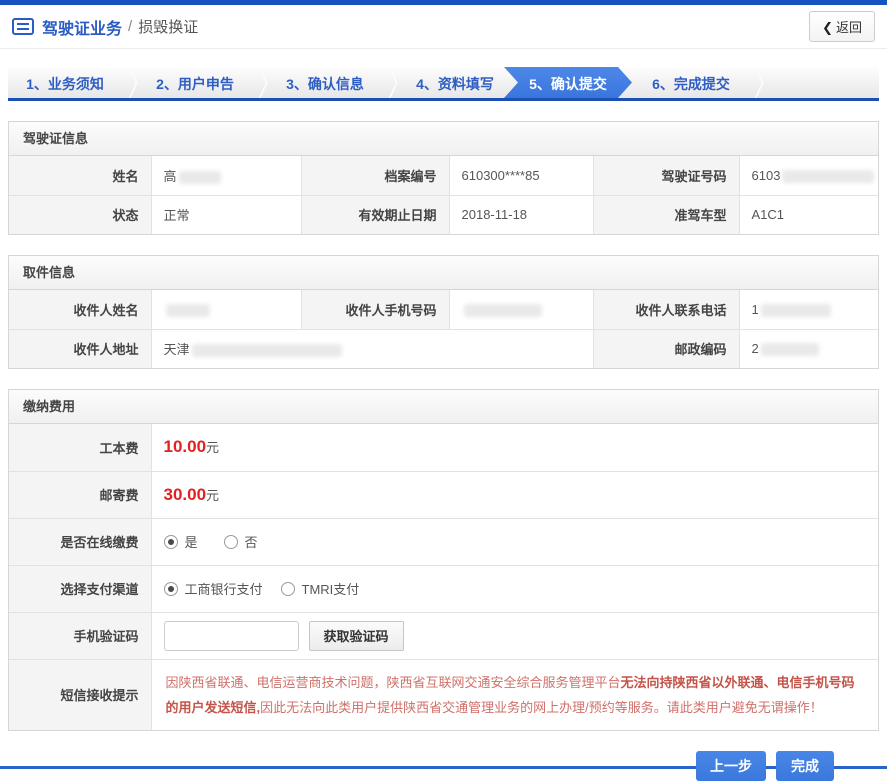 The image size is (887, 781). I want to click on table-row: 状态 正常 有效期止日期 2018-11-18 准驾车型 A1C1, so click(443, 214).